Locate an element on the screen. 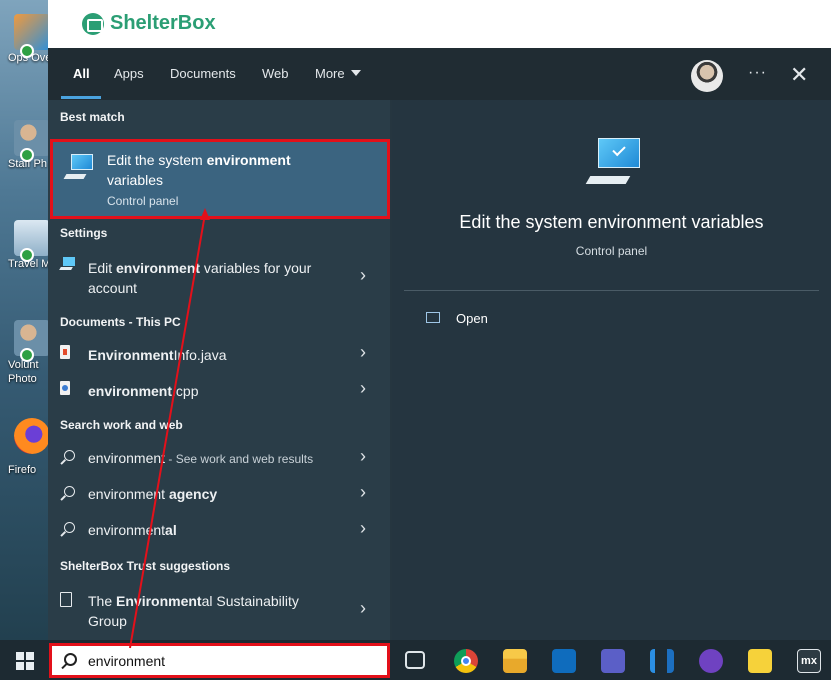 The width and height of the screenshot is (831, 680). label-text: Edit is located at coordinates (102, 268).